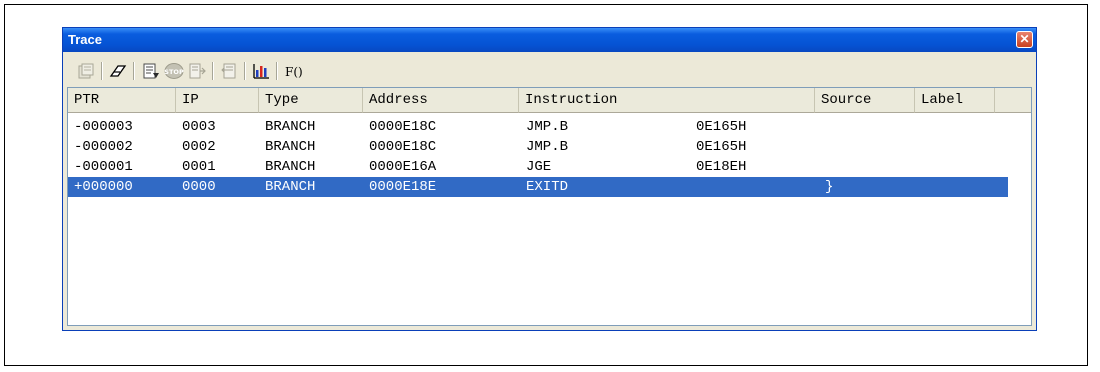 The height and width of the screenshot is (372, 1100). I want to click on table-row-selected: +000000 0000 BRANCH 0000E18E EXITD }, so click(538, 187).